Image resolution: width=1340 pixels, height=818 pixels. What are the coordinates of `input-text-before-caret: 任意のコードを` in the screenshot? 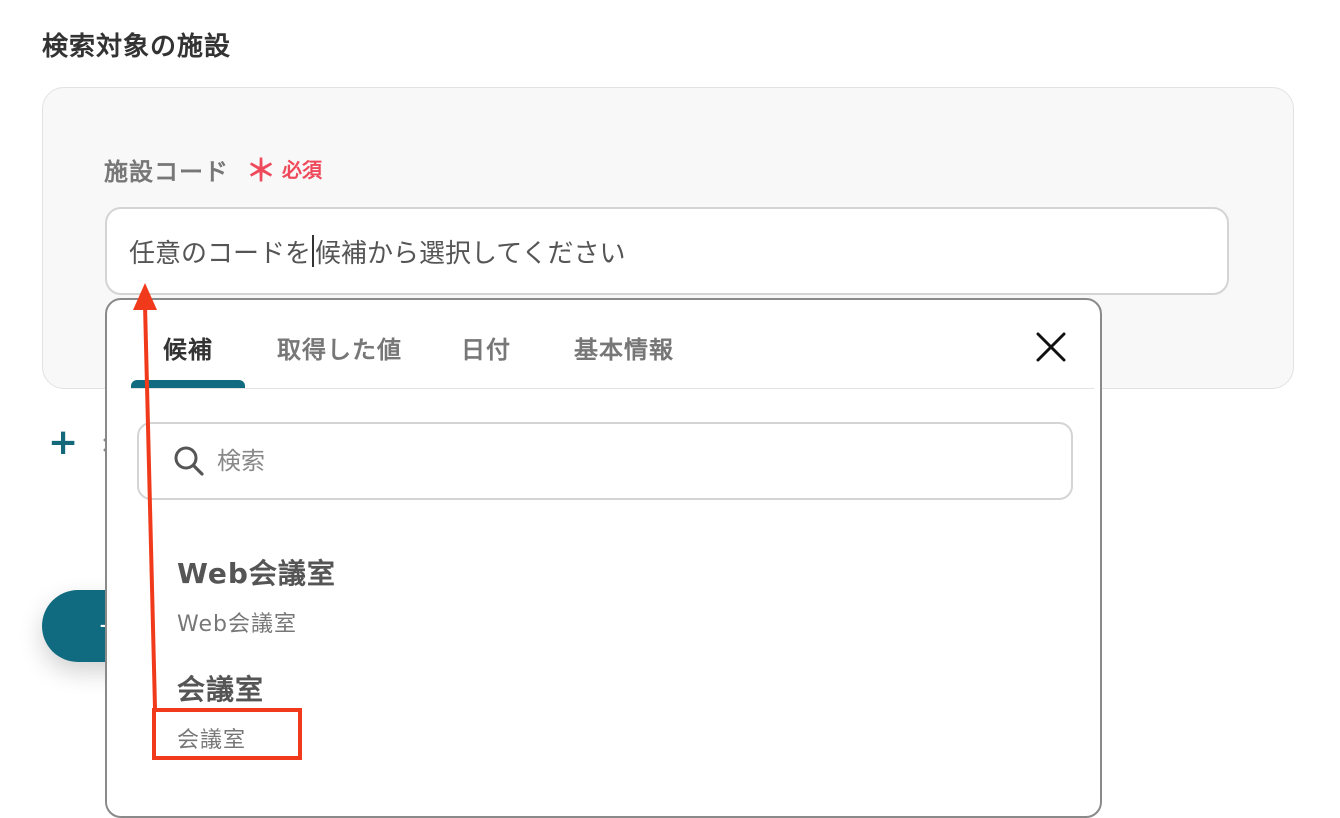 It's located at (220, 253).